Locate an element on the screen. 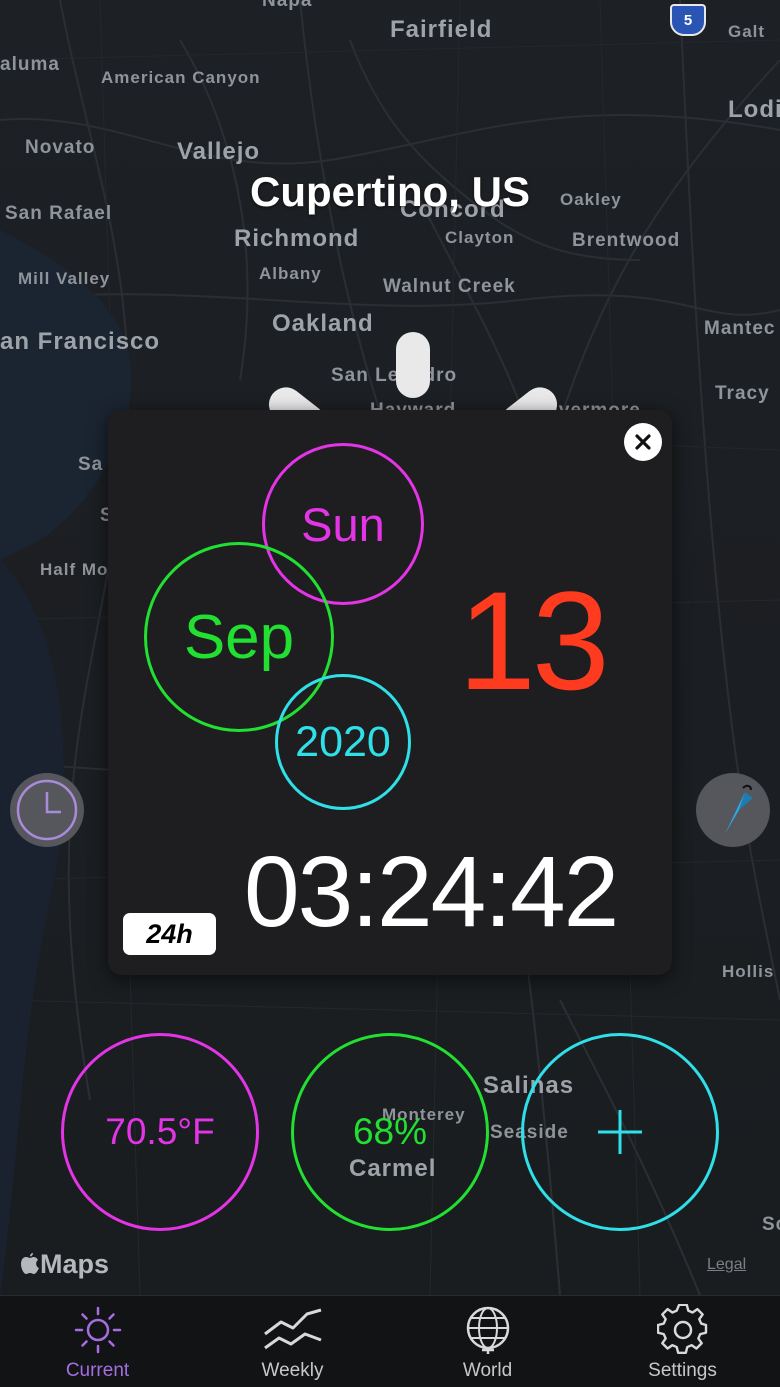  location-title: Cupertino, US is located at coordinates (390, 191).